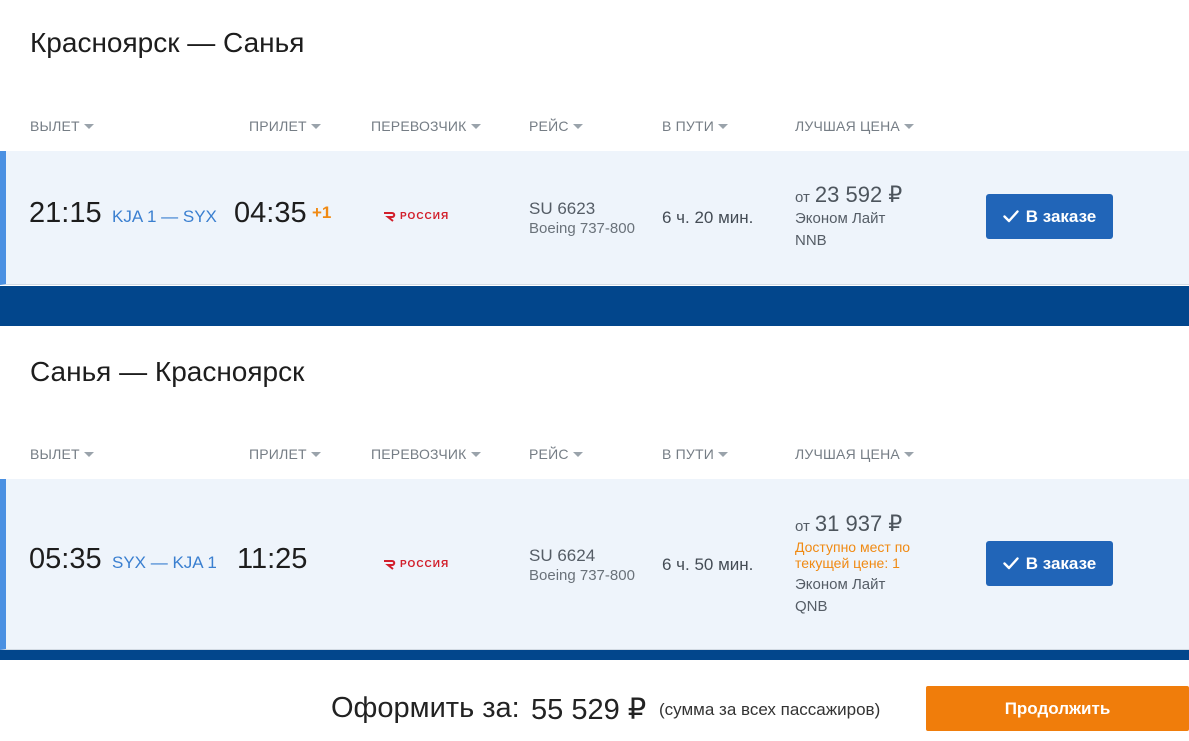 This screenshot has height=741, width=1189. Describe the element at coordinates (853, 555) in the screenshot. I see `availability-warning: Доступно мест по текущей цене: 1` at that location.